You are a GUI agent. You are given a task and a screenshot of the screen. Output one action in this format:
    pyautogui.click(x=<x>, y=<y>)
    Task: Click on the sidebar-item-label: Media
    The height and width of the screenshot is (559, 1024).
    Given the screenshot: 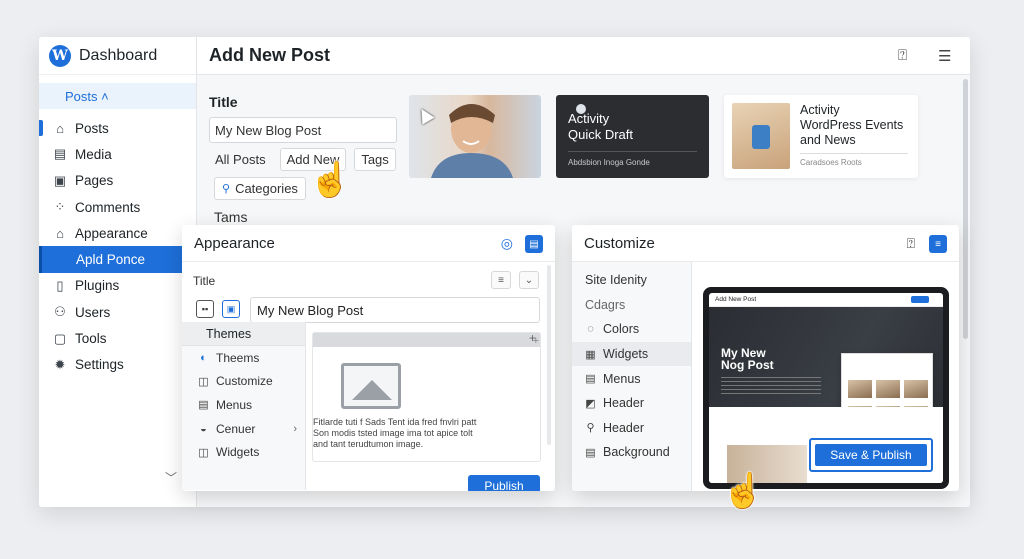 What is the action you would take?
    pyautogui.click(x=93, y=154)
    